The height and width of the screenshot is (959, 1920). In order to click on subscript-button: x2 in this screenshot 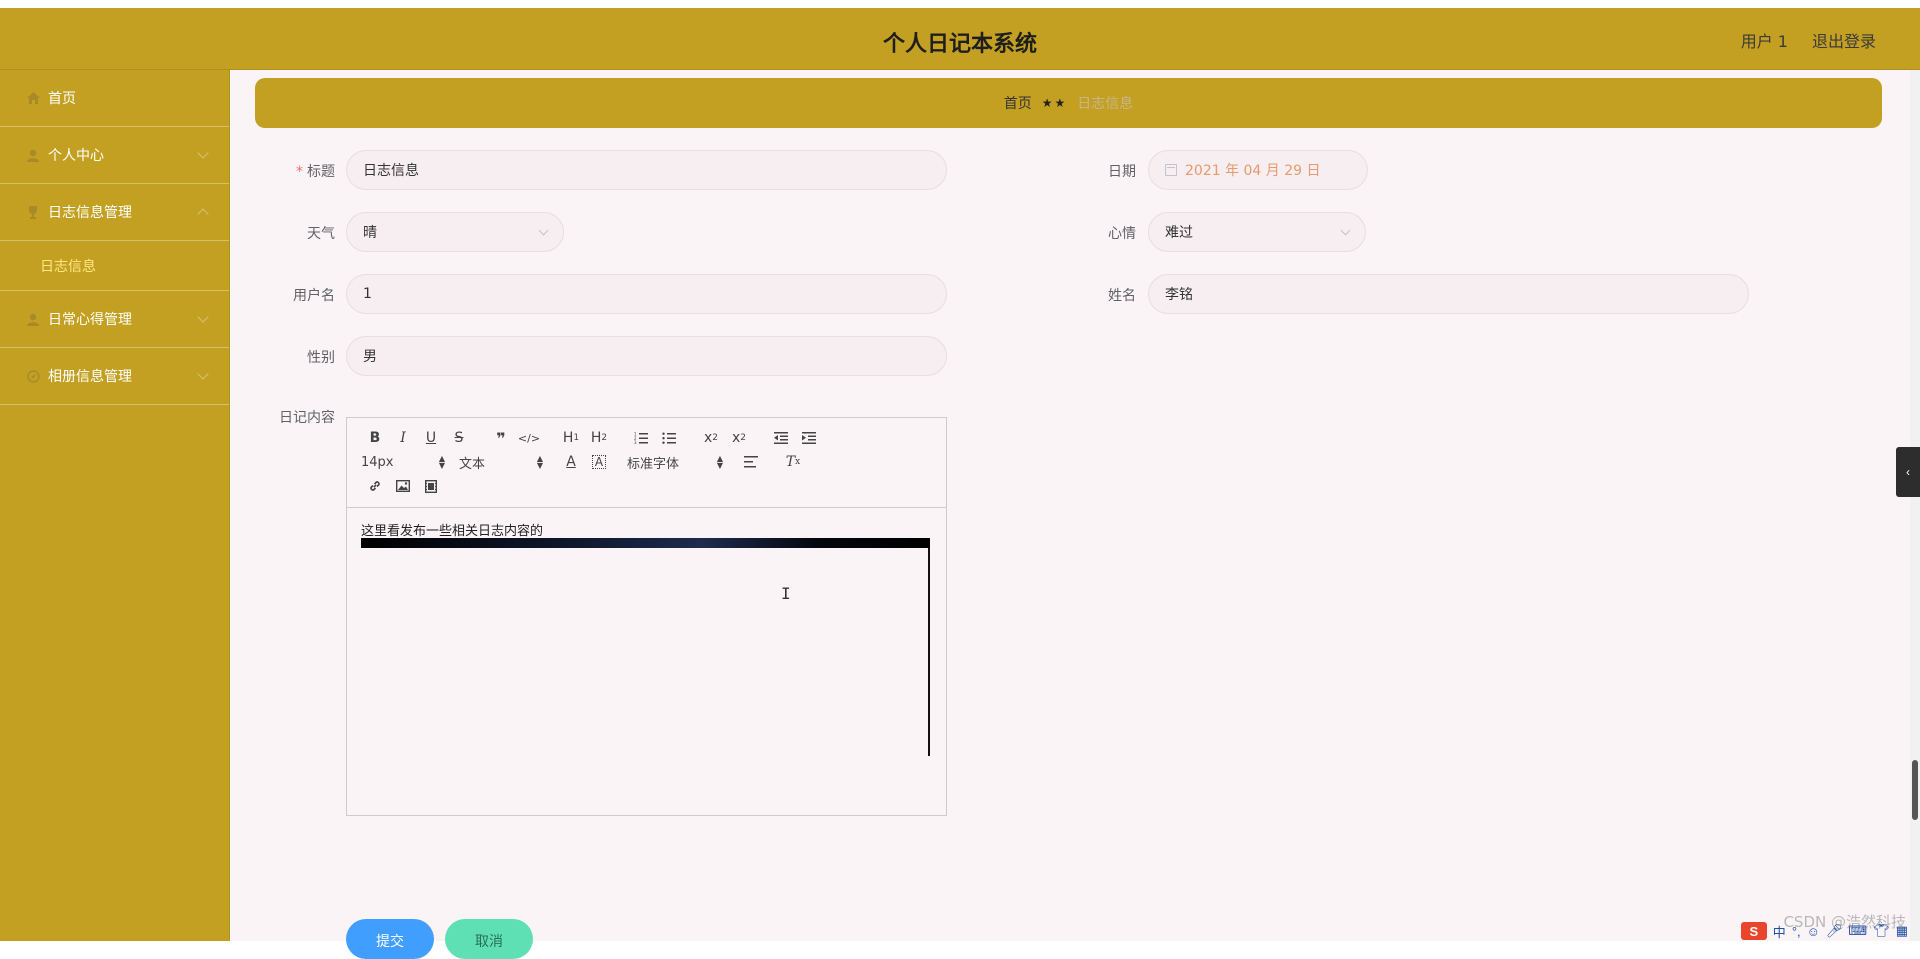, I will do `click(711, 438)`.